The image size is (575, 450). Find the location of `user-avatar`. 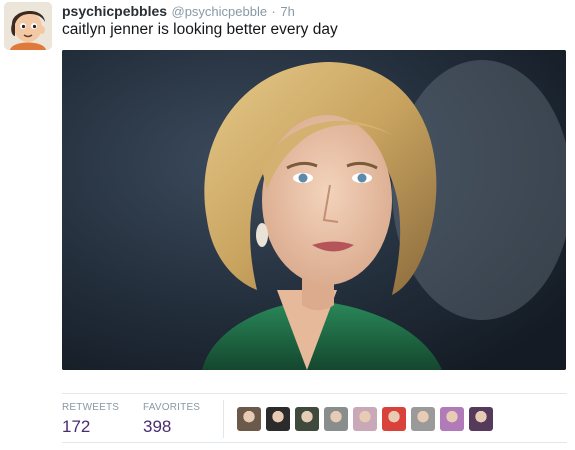

user-avatar is located at coordinates (28, 26).